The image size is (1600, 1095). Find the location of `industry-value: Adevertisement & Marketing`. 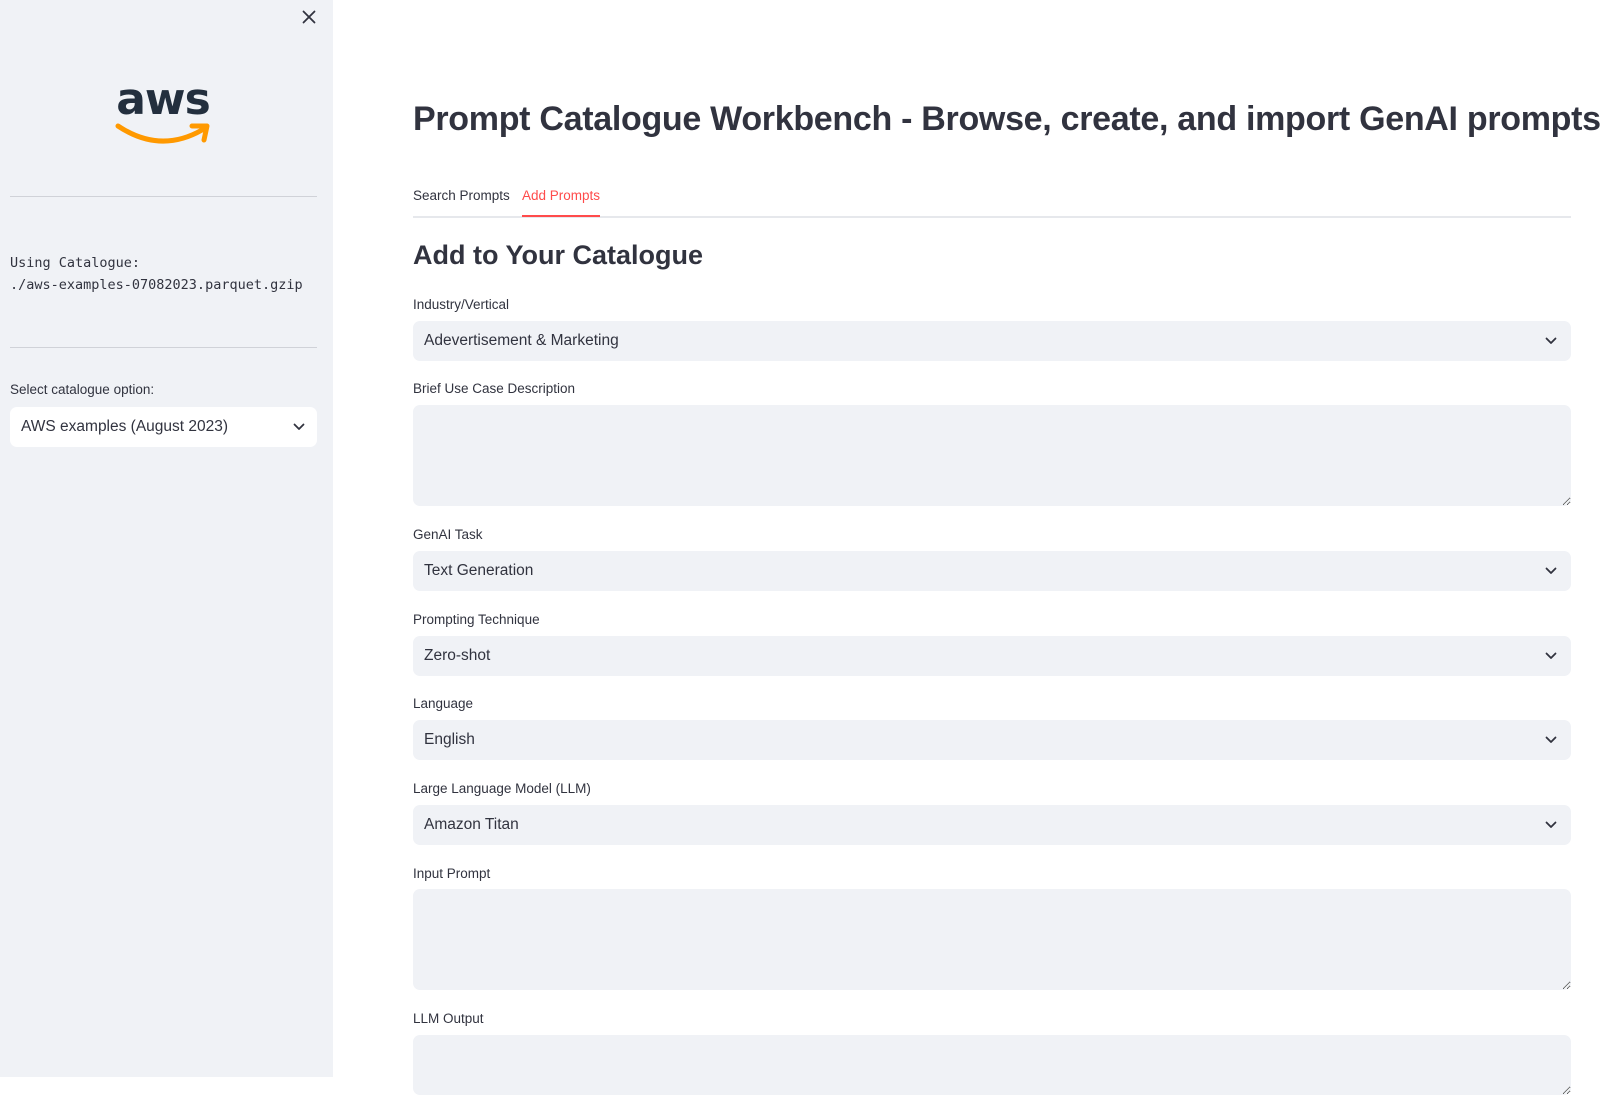

industry-value: Adevertisement & Marketing is located at coordinates (521, 340).